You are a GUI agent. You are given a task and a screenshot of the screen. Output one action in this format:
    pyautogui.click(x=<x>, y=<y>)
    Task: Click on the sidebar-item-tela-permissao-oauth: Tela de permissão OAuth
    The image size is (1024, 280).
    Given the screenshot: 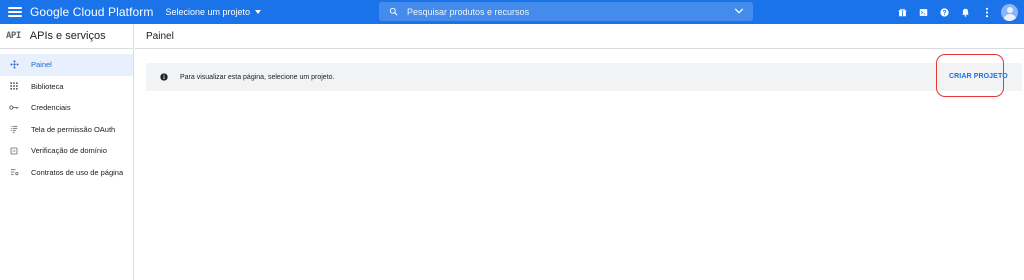 What is the action you would take?
    pyautogui.click(x=66, y=130)
    